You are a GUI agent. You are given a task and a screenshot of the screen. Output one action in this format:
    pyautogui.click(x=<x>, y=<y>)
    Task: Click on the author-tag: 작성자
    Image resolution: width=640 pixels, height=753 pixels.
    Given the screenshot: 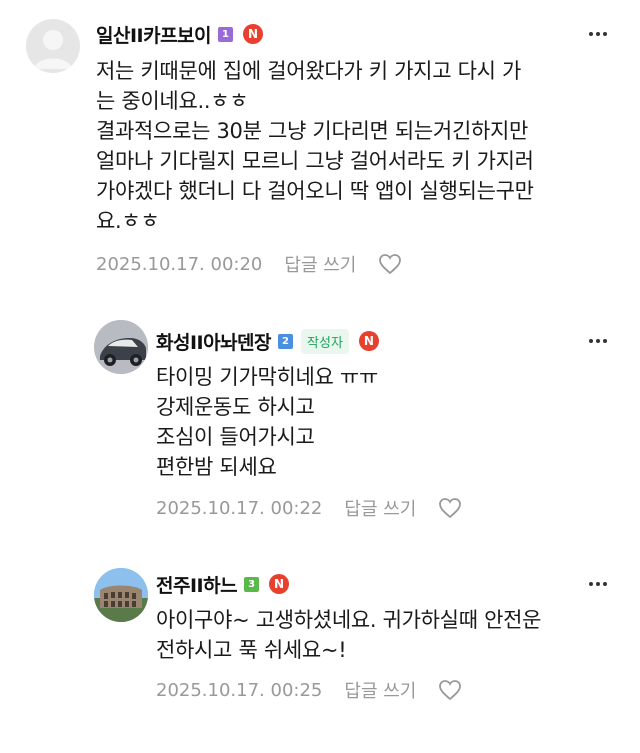 What is the action you would take?
    pyautogui.click(x=325, y=341)
    